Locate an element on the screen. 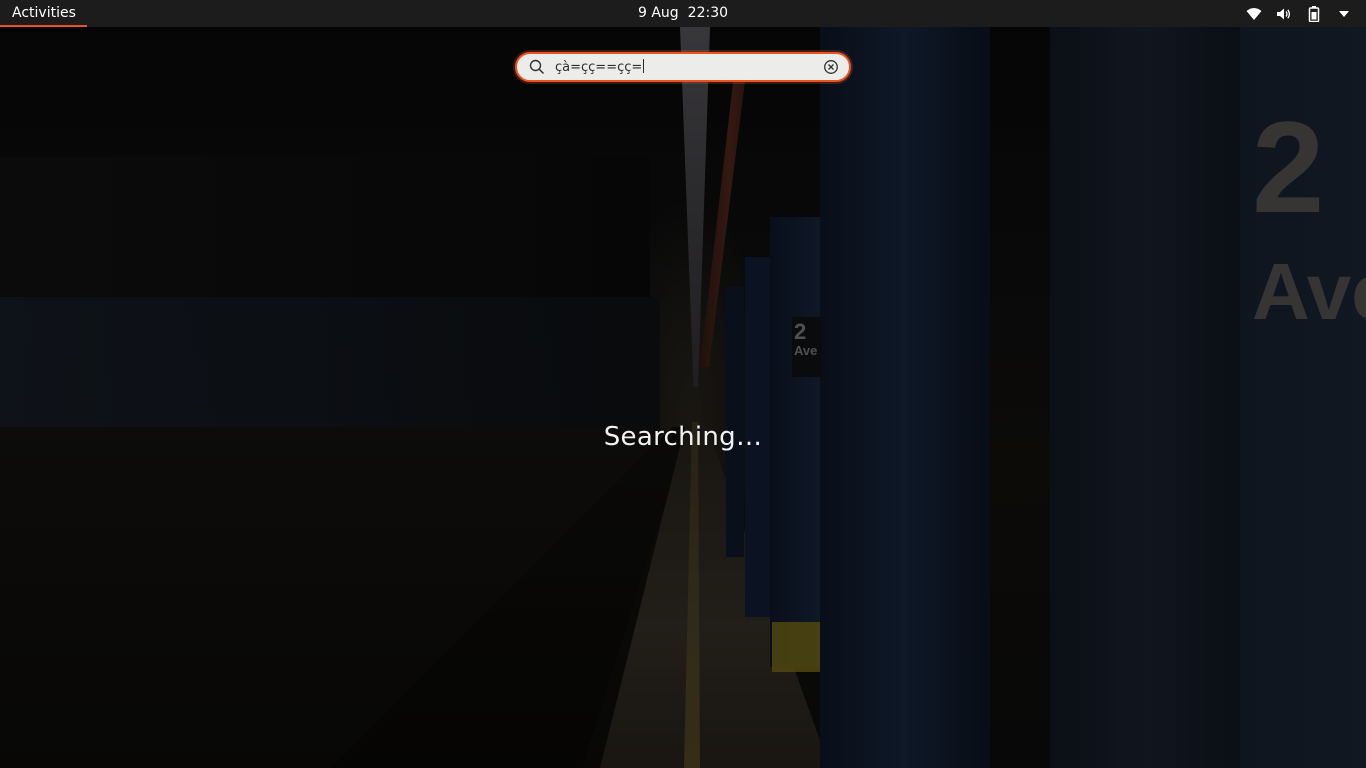 The height and width of the screenshot is (768, 1366). search-input: çà=çç==çç= is located at coordinates (600, 67).